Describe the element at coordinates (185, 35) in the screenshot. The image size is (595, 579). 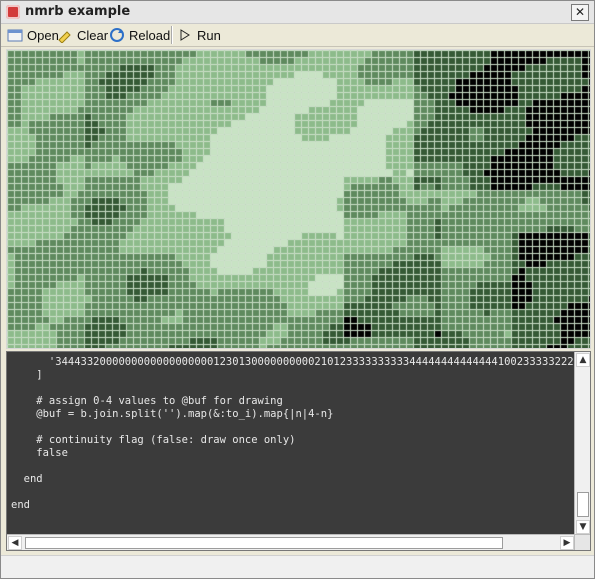
I see `run-triangle-icon` at that location.